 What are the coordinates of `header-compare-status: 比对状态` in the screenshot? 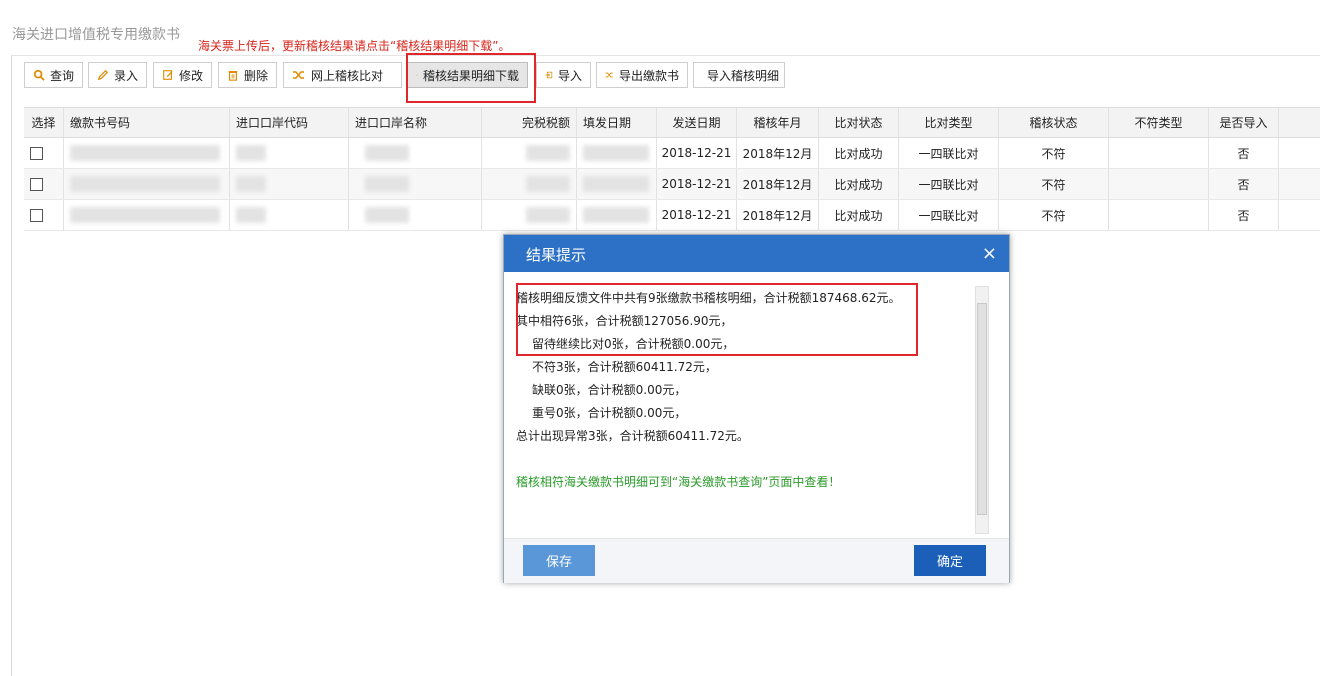 It's located at (859, 122).